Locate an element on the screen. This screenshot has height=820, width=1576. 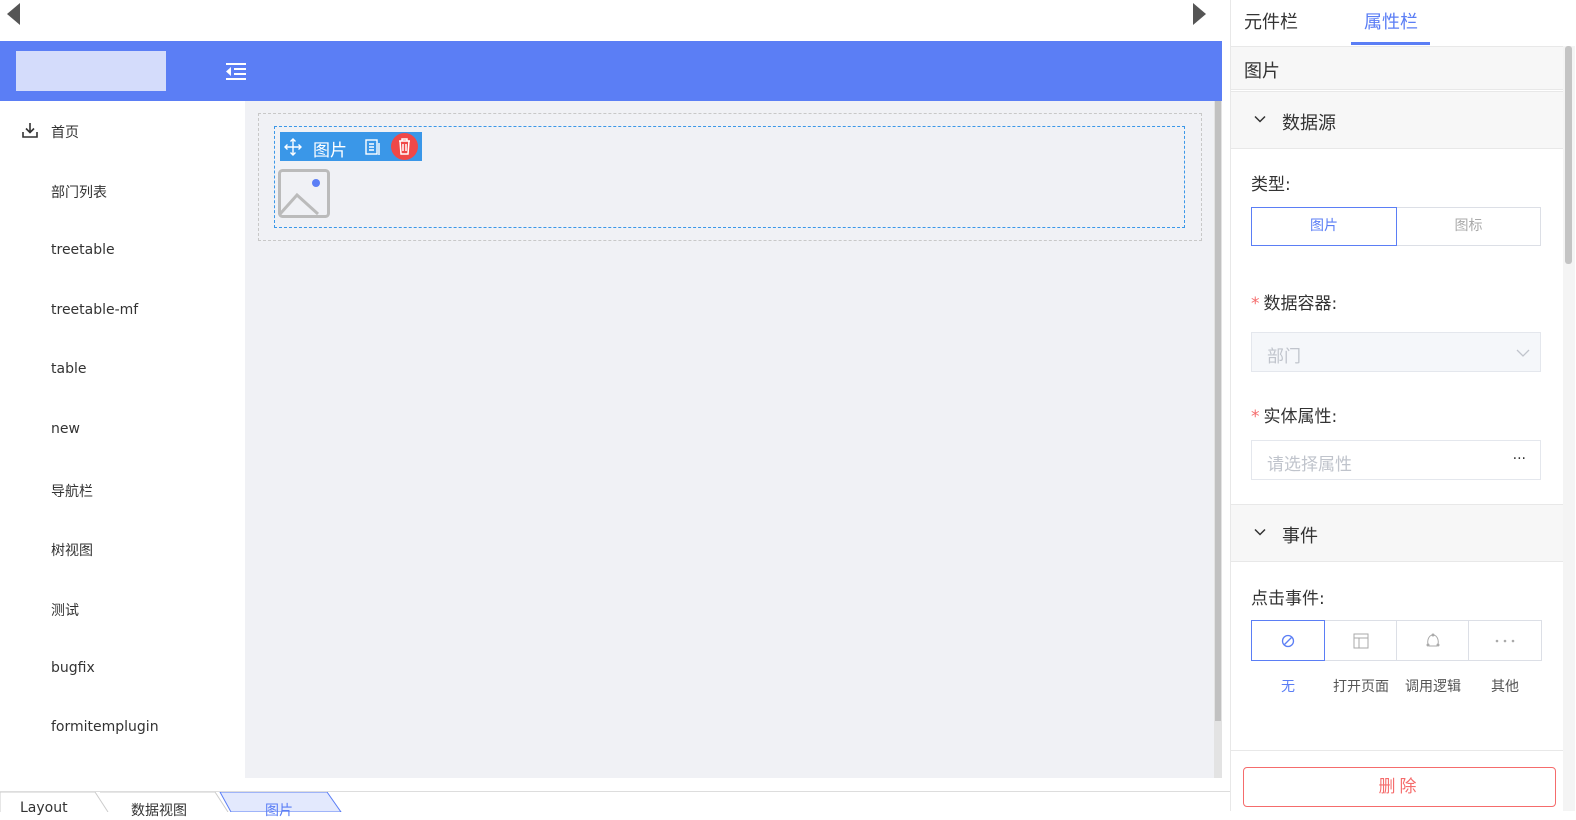
type-option-image: 图片 is located at coordinates (1324, 226).